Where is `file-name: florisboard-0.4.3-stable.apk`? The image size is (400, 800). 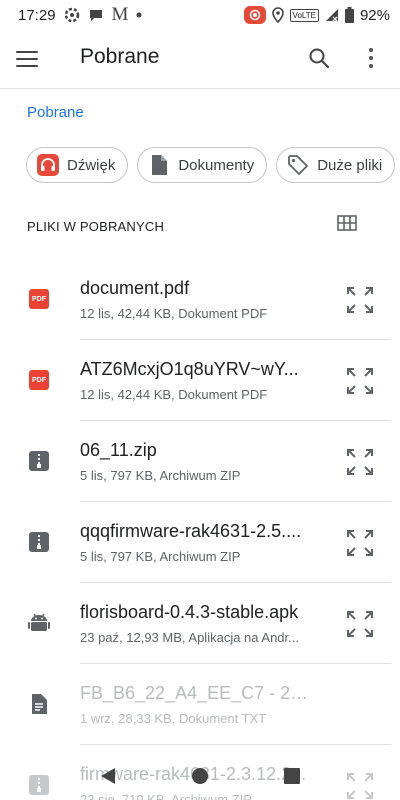 file-name: florisboard-0.4.3-stable.apk is located at coordinates (189, 612).